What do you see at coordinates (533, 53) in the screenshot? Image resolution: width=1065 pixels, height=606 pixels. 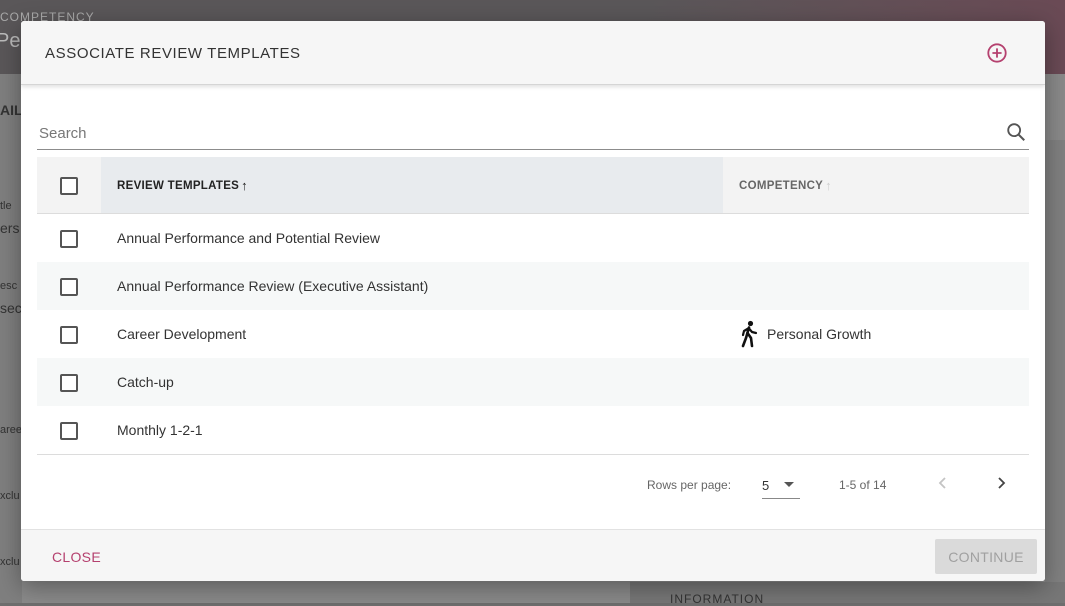 I see `dialog-header: ASSOCIATE REVIEW TEMPLATES` at bounding box center [533, 53].